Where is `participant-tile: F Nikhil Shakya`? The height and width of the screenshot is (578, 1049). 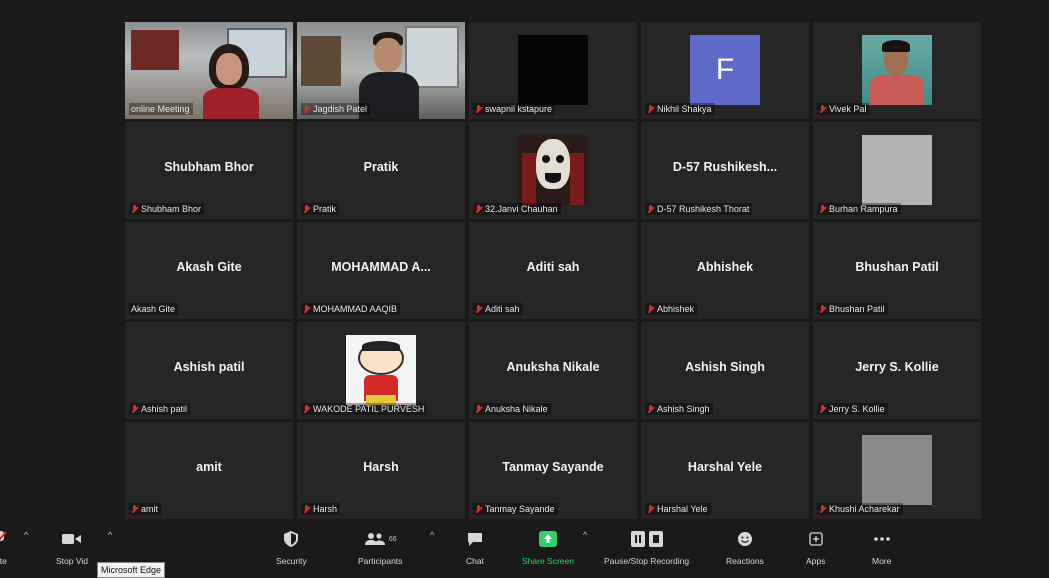
participant-tile: F Nikhil Shakya is located at coordinates (725, 70).